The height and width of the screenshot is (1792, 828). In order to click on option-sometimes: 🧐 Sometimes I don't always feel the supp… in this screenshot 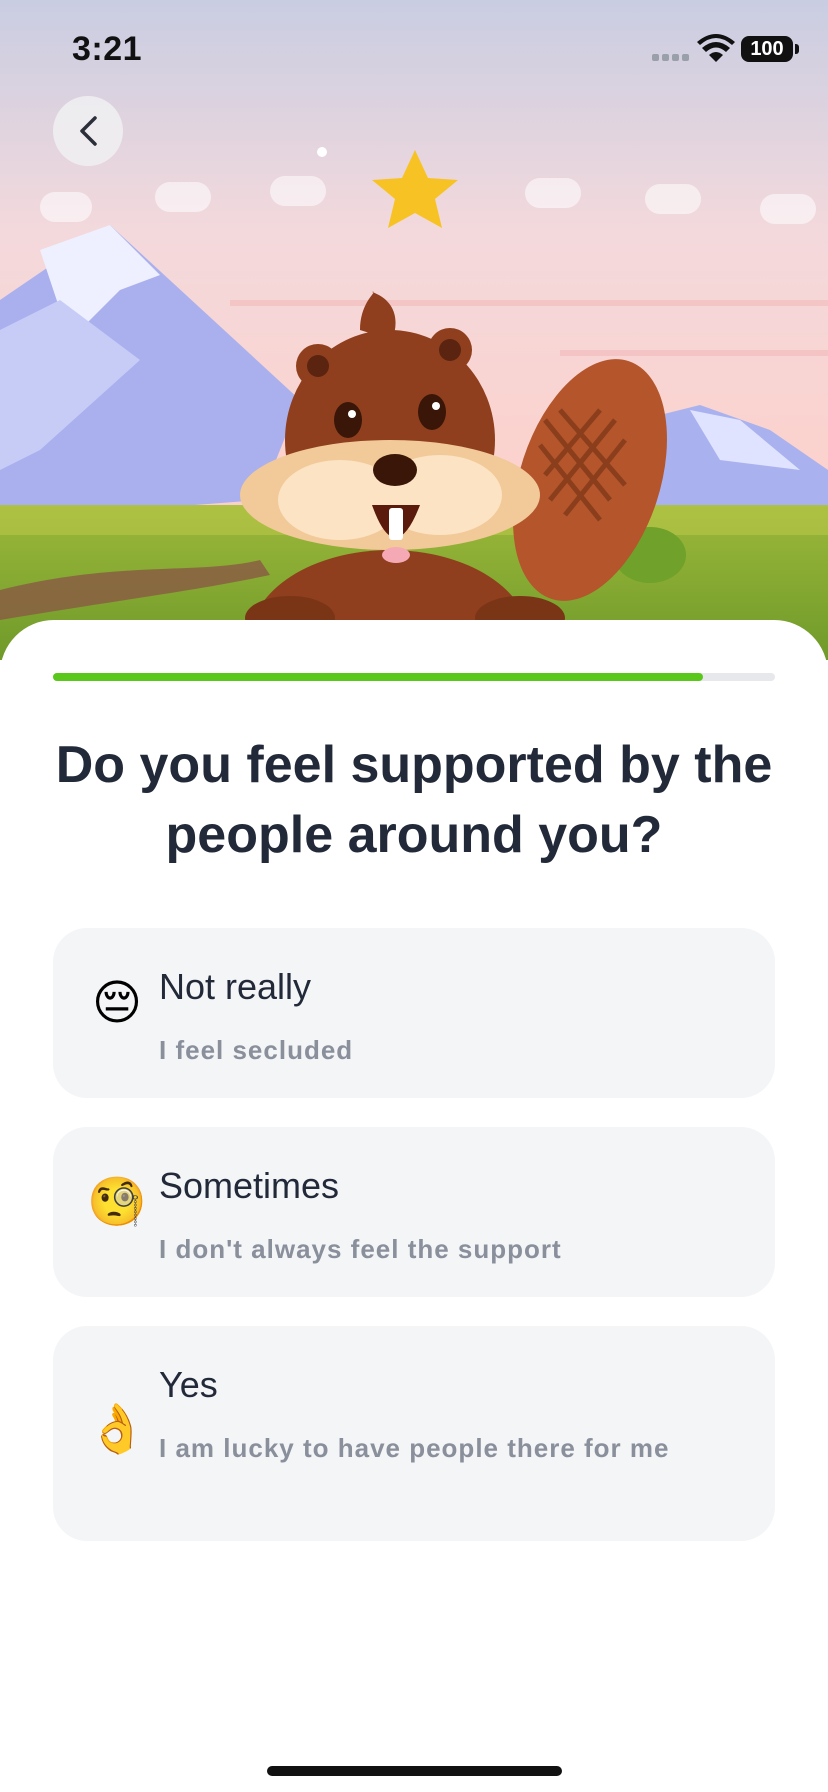, I will do `click(414, 1212)`.